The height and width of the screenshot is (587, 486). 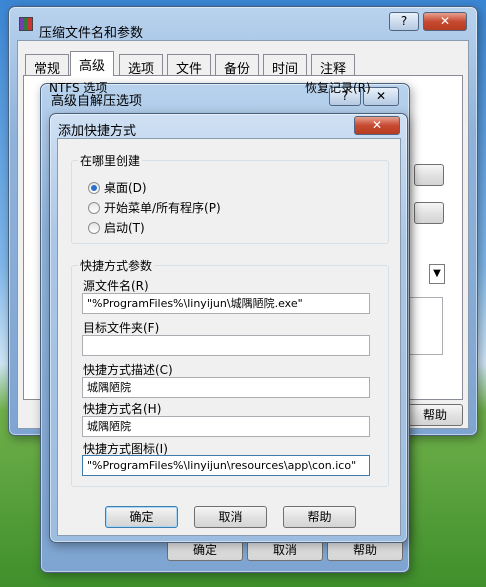 What do you see at coordinates (122, 409) in the screenshot?
I see `shortcut-name-label: 快捷方式名(H)` at bounding box center [122, 409].